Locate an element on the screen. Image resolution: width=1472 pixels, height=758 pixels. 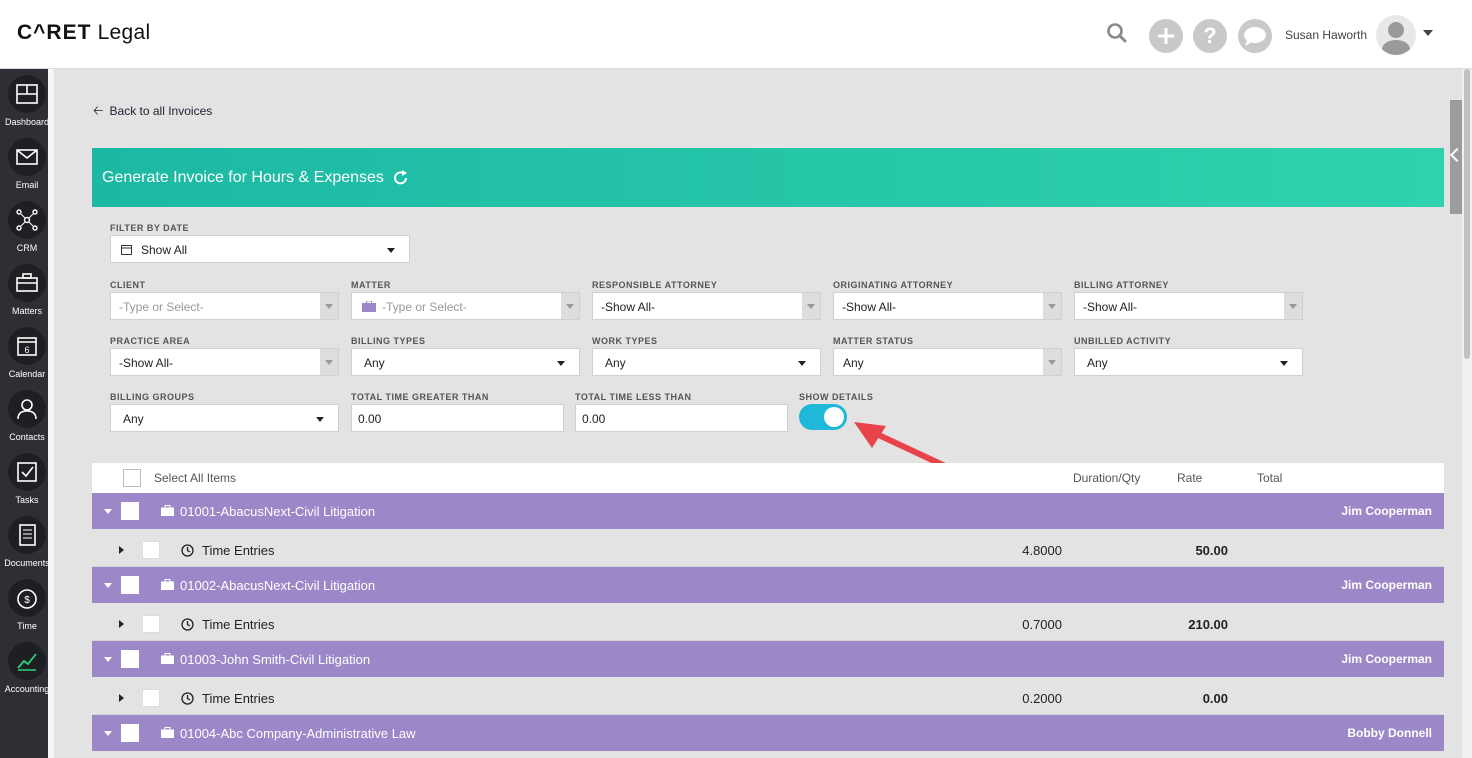
filter-by-date-select: Show All is located at coordinates (260, 249).